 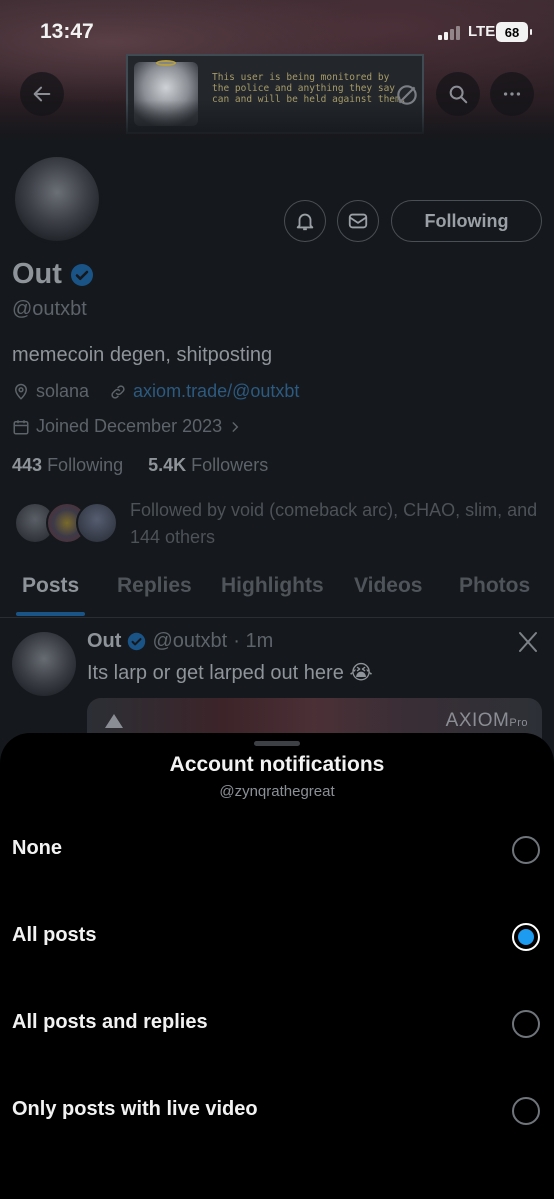 What do you see at coordinates (514, 32) in the screenshot?
I see `battery-icon: 68` at bounding box center [514, 32].